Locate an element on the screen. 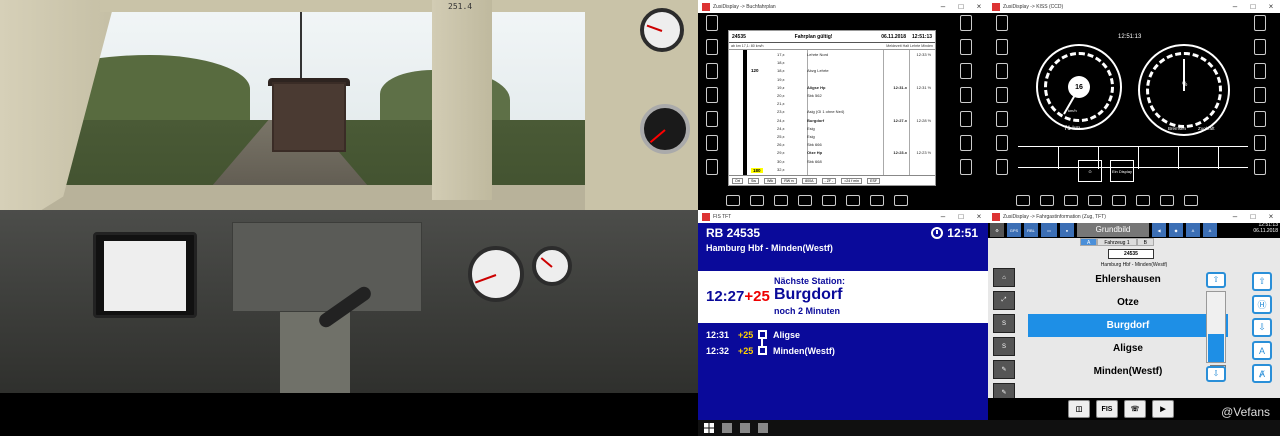 The height and width of the screenshot is (436, 1280). scroll-thumb is located at coordinates (1216, 348).